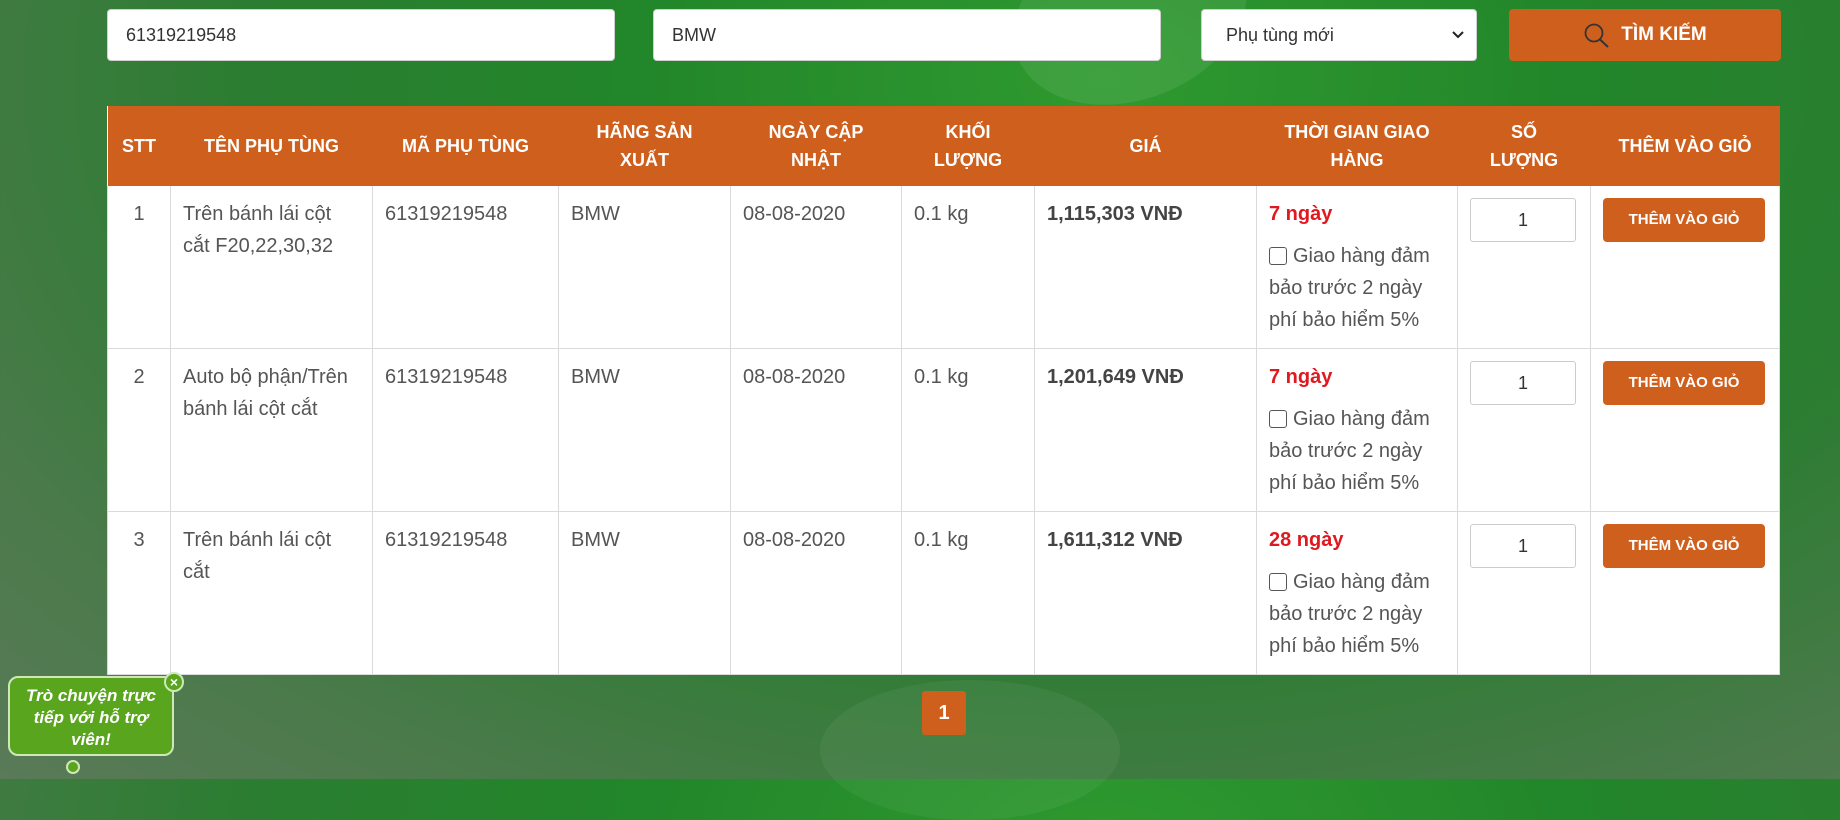  Describe the element at coordinates (139, 430) in the screenshot. I see `cell-stt: 2` at that location.